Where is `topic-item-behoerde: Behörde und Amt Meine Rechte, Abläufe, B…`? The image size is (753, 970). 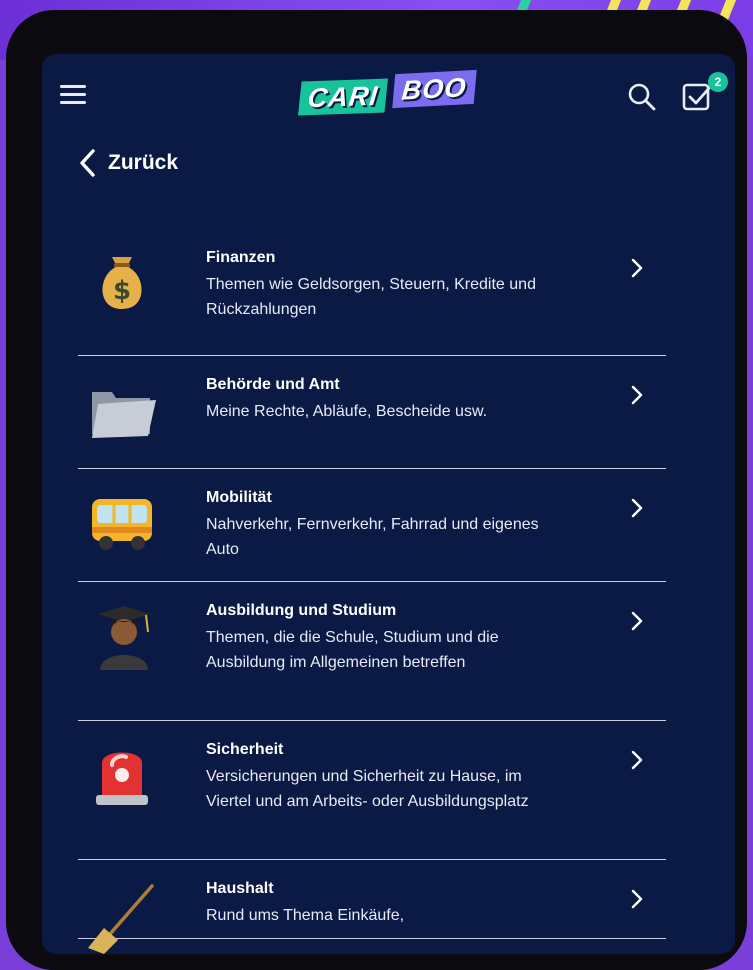
topic-item-behoerde: Behörde und Amt Meine Rechte, Abläufe, B… is located at coordinates (372, 412).